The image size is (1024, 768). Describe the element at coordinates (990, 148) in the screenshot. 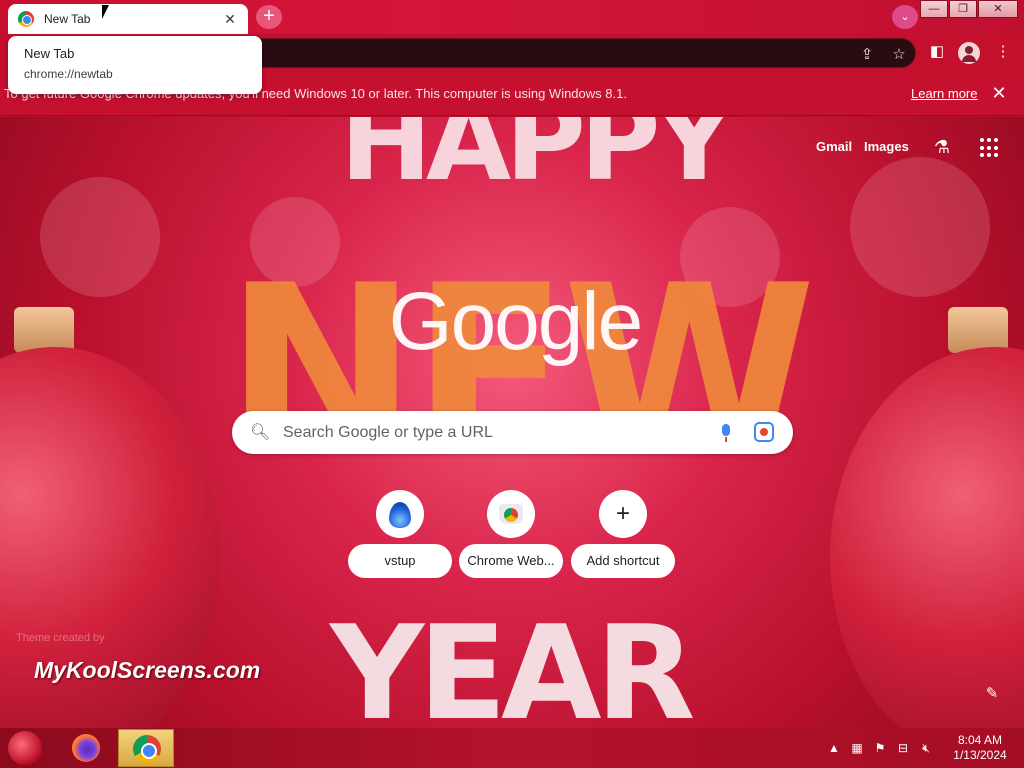

I see `google-apps-icon` at that location.